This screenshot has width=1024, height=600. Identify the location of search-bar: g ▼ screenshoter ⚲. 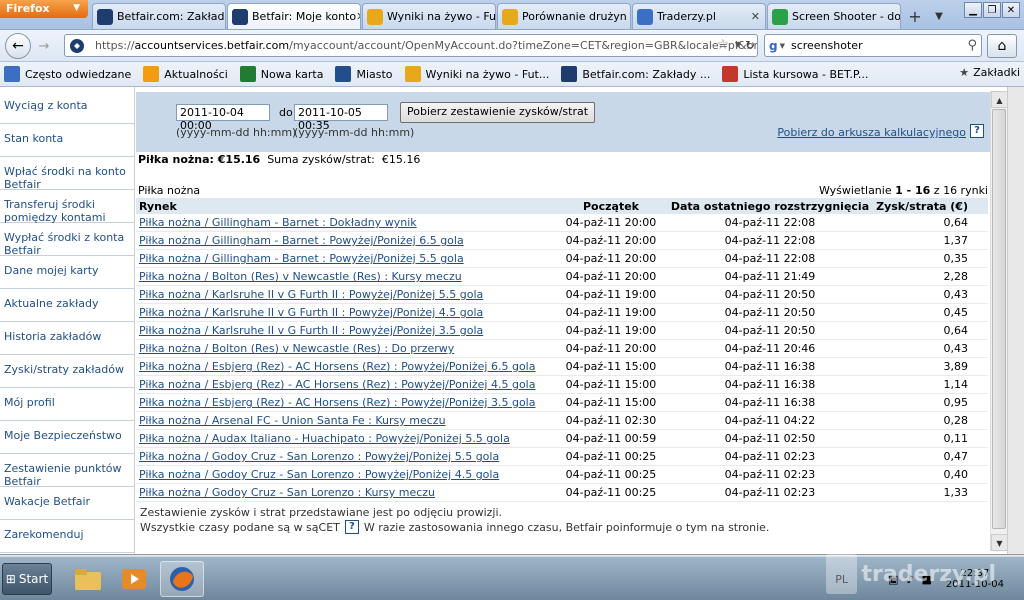
(873, 45).